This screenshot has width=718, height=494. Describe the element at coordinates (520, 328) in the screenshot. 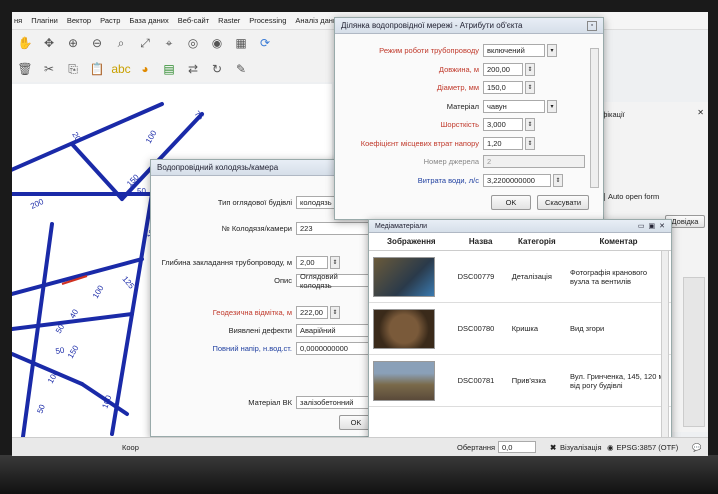

I see `media-row: DSC00780 Кришка Вид згори` at that location.